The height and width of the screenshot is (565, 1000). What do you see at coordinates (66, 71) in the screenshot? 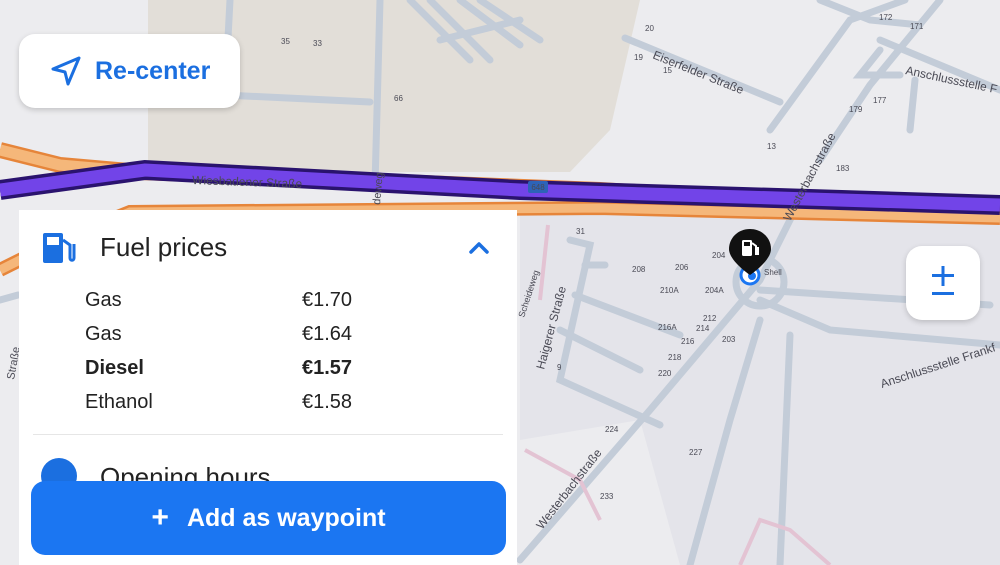
I see `navigation-arrow-icon` at bounding box center [66, 71].